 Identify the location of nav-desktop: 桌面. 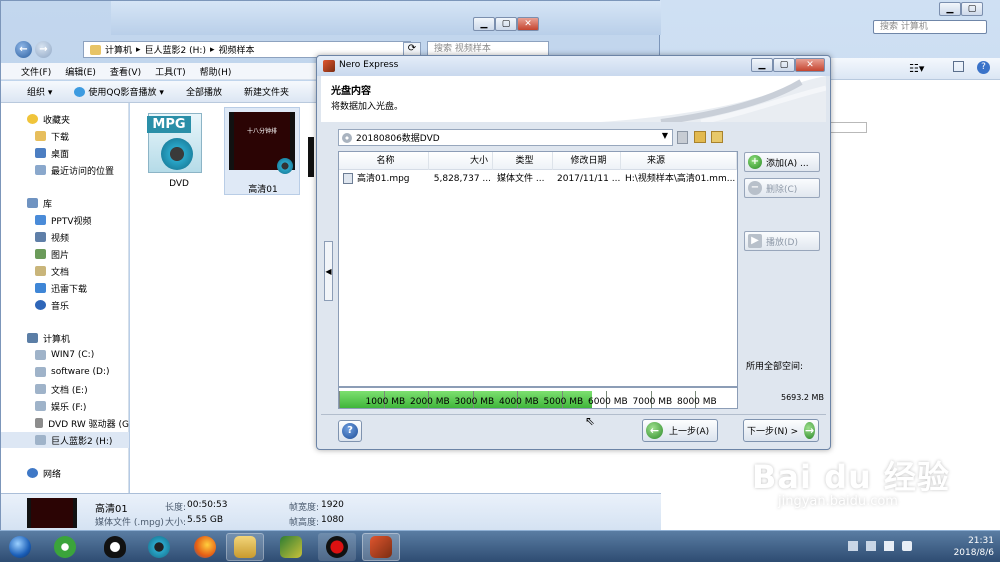
(65, 153).